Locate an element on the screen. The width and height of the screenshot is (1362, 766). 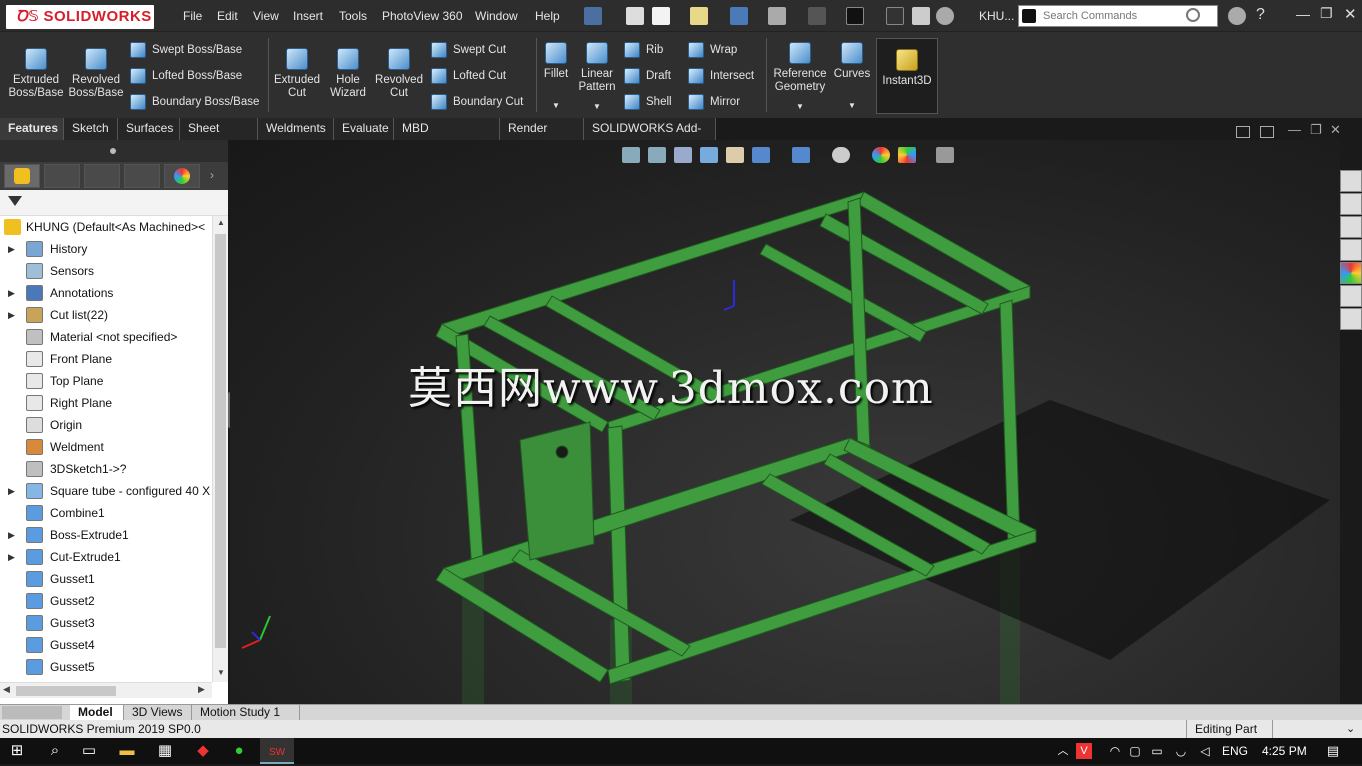
windows-start-icon: ⊞ is located at coordinates (17, 751).